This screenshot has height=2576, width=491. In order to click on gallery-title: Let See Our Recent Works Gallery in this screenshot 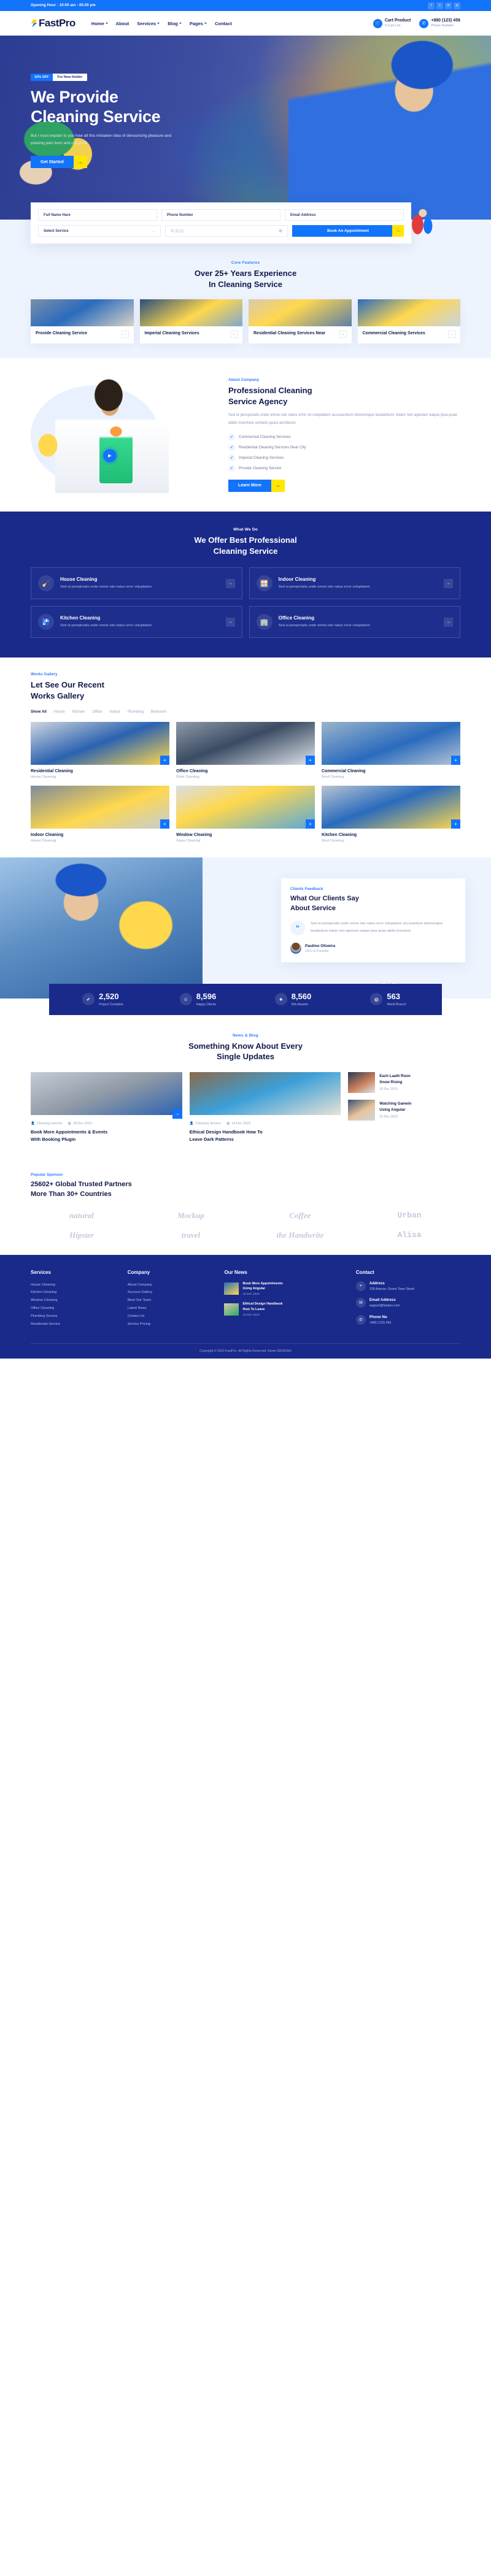, I will do `click(245, 690)`.